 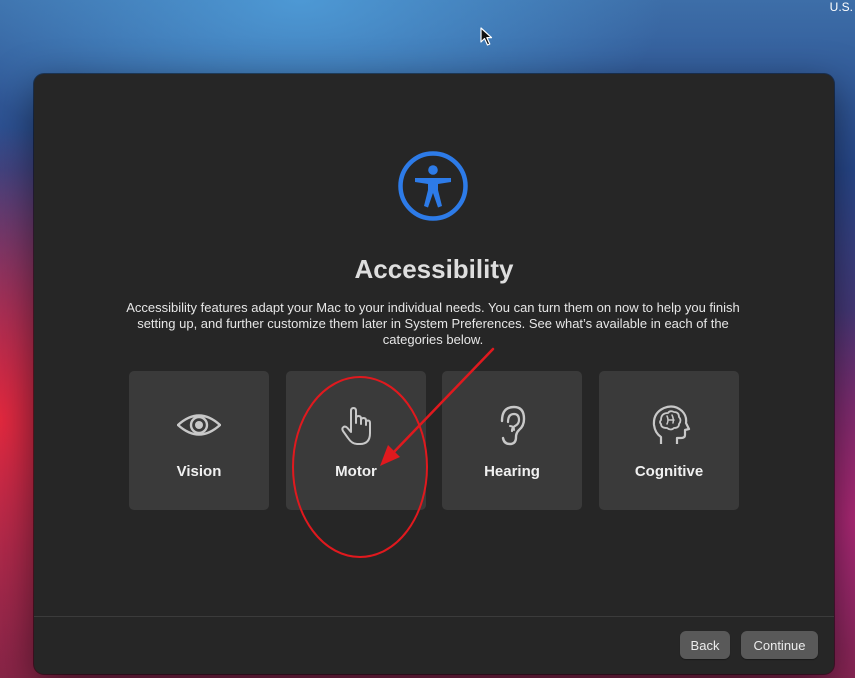 What do you see at coordinates (513, 425) in the screenshot?
I see `ear-icon` at bounding box center [513, 425].